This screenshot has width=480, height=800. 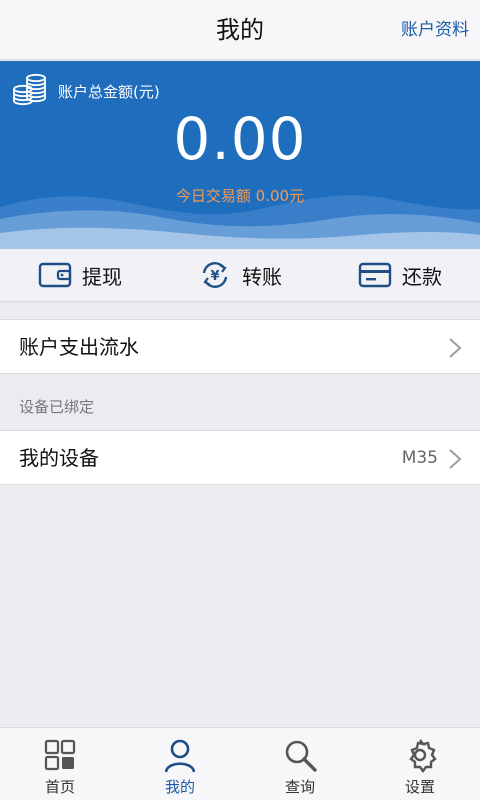 I want to click on tab-mine-label: 我的, so click(x=179, y=787).